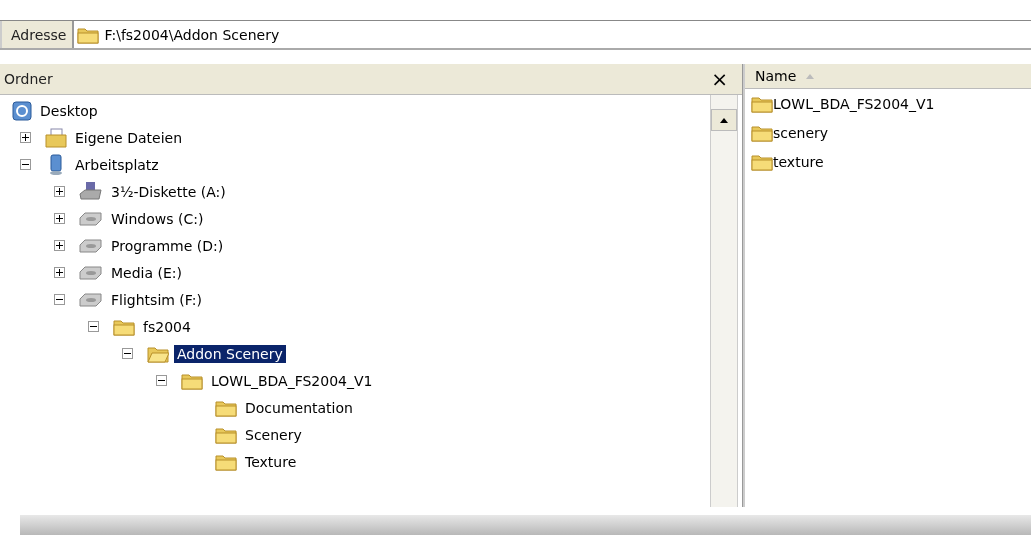  Describe the element at coordinates (271, 461) in the screenshot. I see `tree-item: Texture` at that location.